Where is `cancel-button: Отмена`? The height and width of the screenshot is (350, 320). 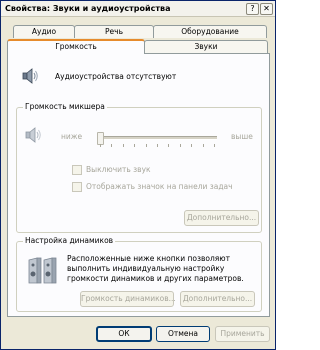
cancel-button: Отмена is located at coordinates (183, 334).